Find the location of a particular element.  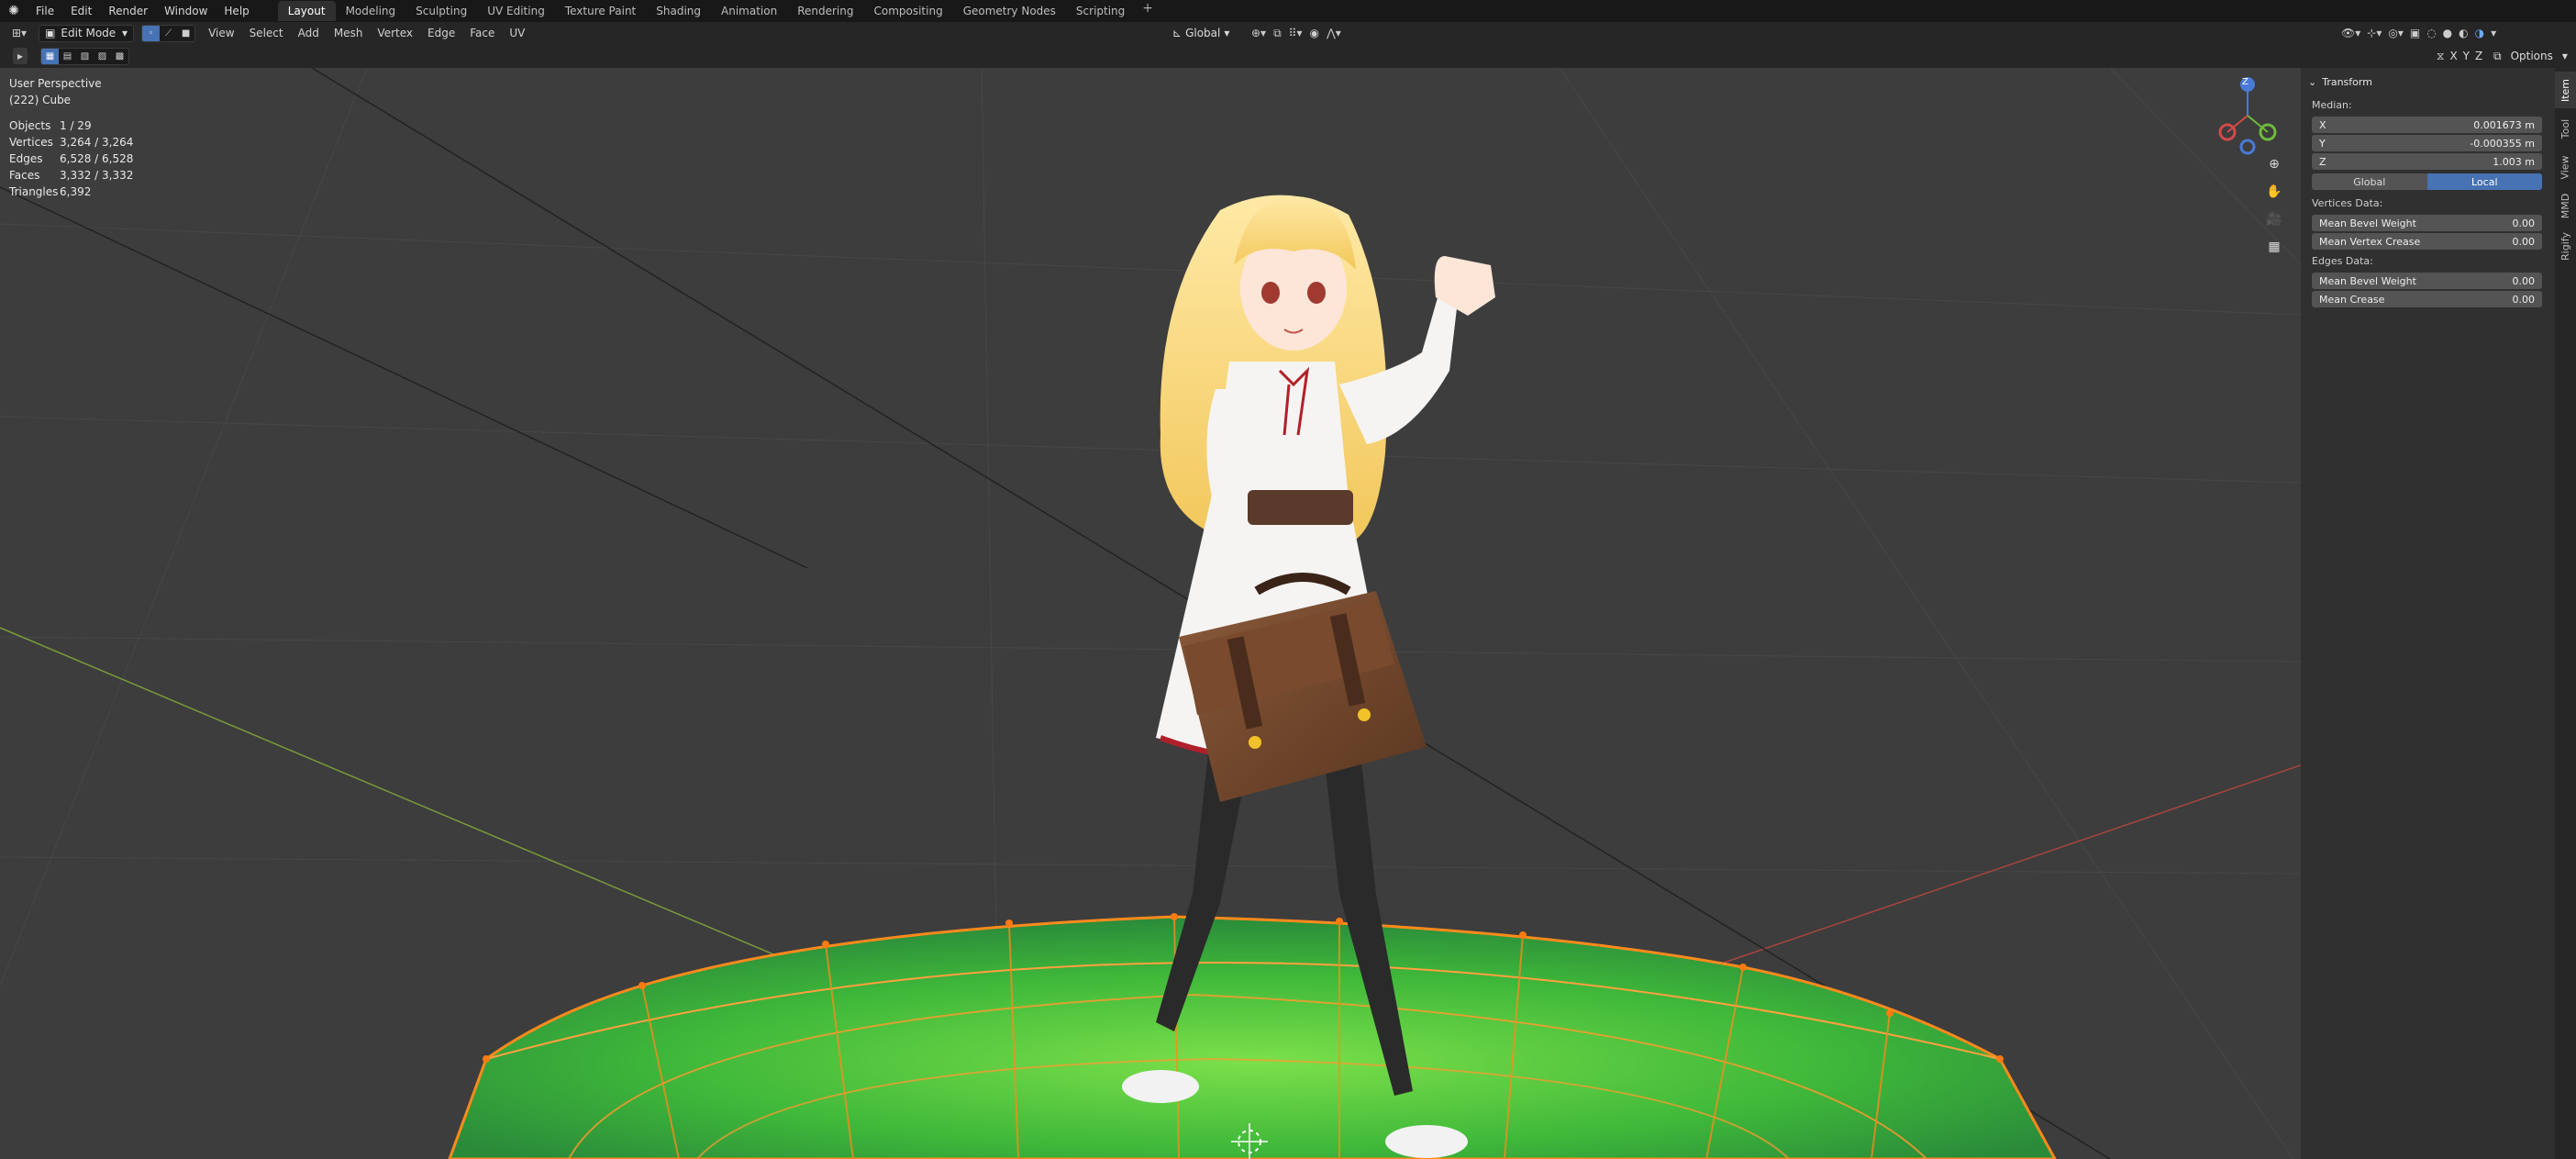

tab-sculpting: Sculpting is located at coordinates (441, 11).